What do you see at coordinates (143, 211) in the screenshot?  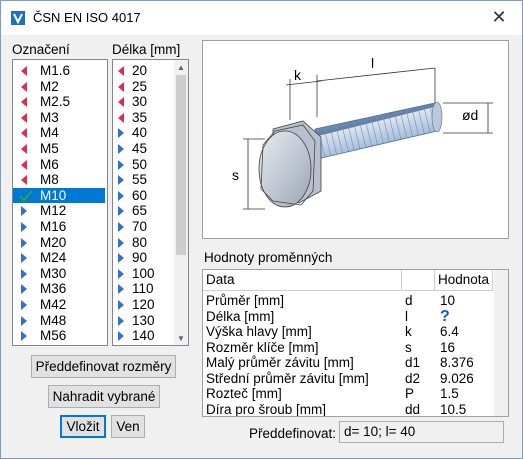 I see `list-item: 65` at bounding box center [143, 211].